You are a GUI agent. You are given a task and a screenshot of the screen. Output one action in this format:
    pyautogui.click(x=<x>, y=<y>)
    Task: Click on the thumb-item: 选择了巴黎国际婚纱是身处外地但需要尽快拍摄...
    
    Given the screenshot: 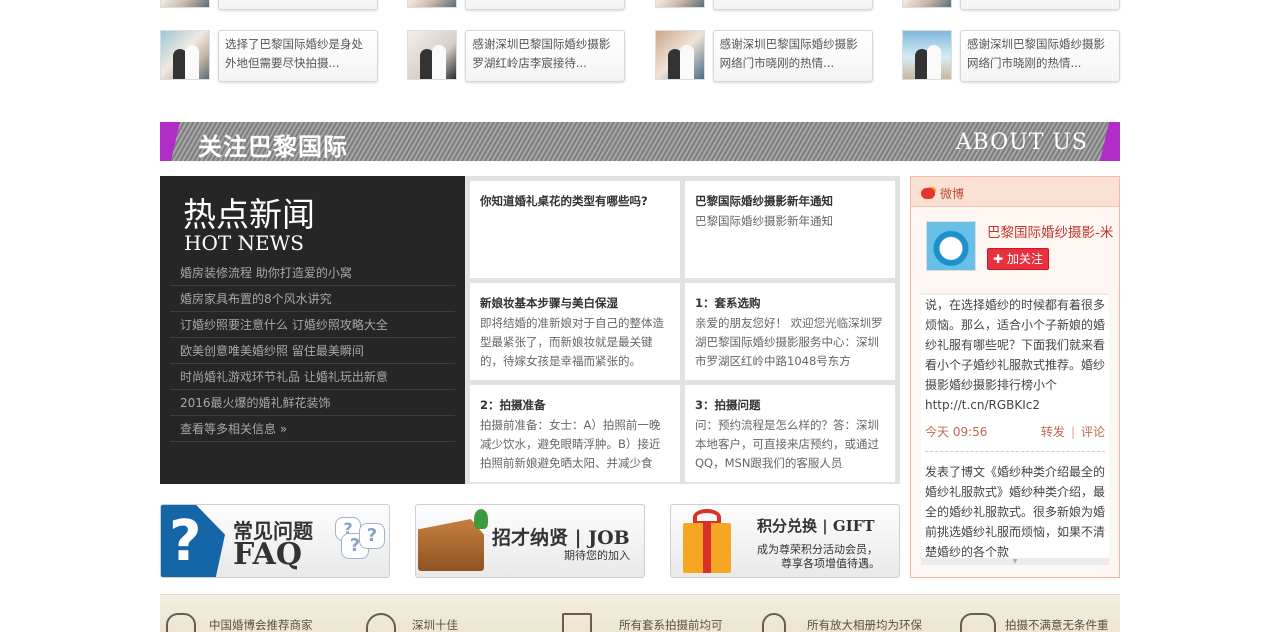 What is the action you would take?
    pyautogui.click(x=269, y=56)
    